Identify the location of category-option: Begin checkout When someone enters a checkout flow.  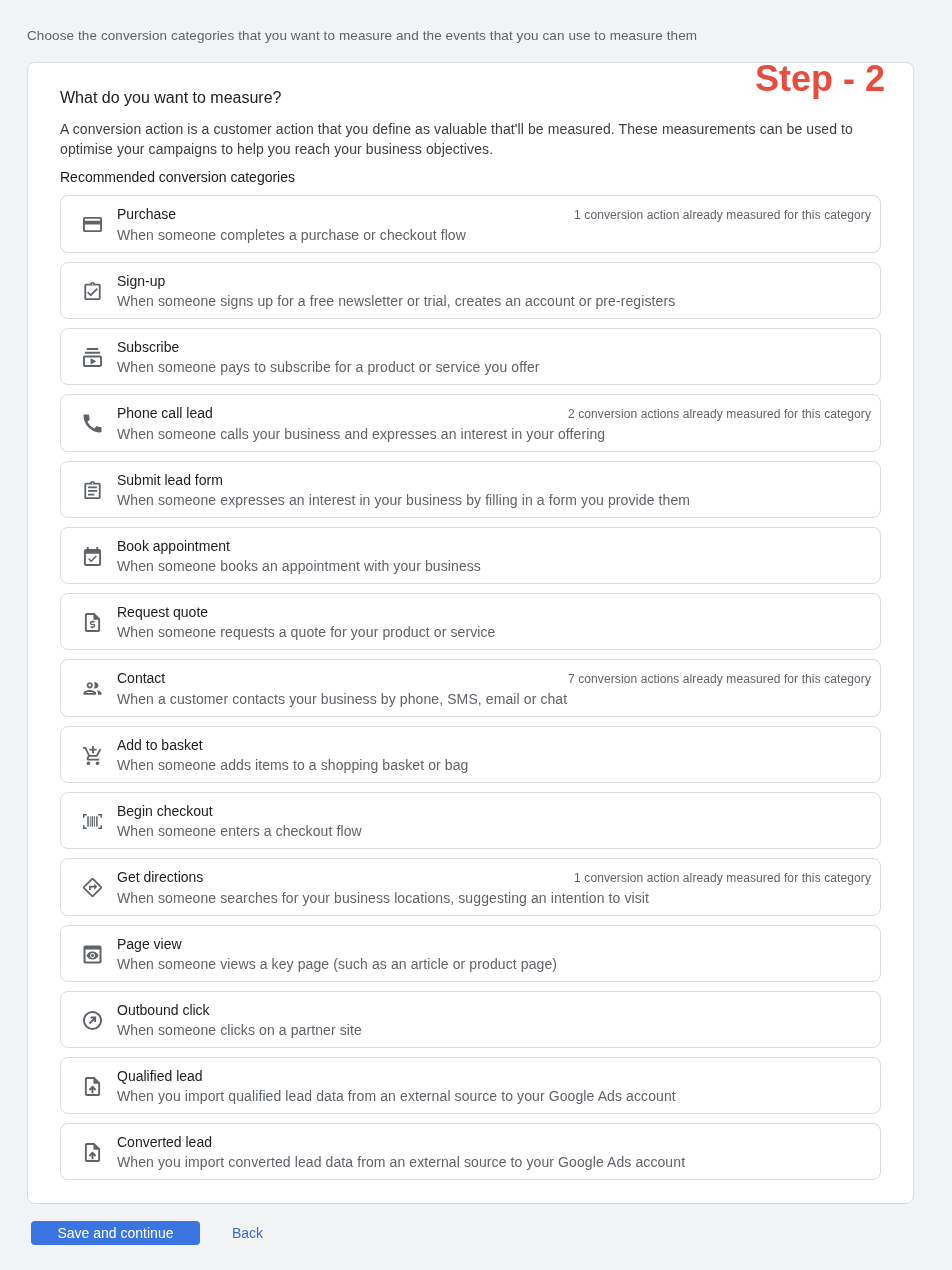
(470, 820).